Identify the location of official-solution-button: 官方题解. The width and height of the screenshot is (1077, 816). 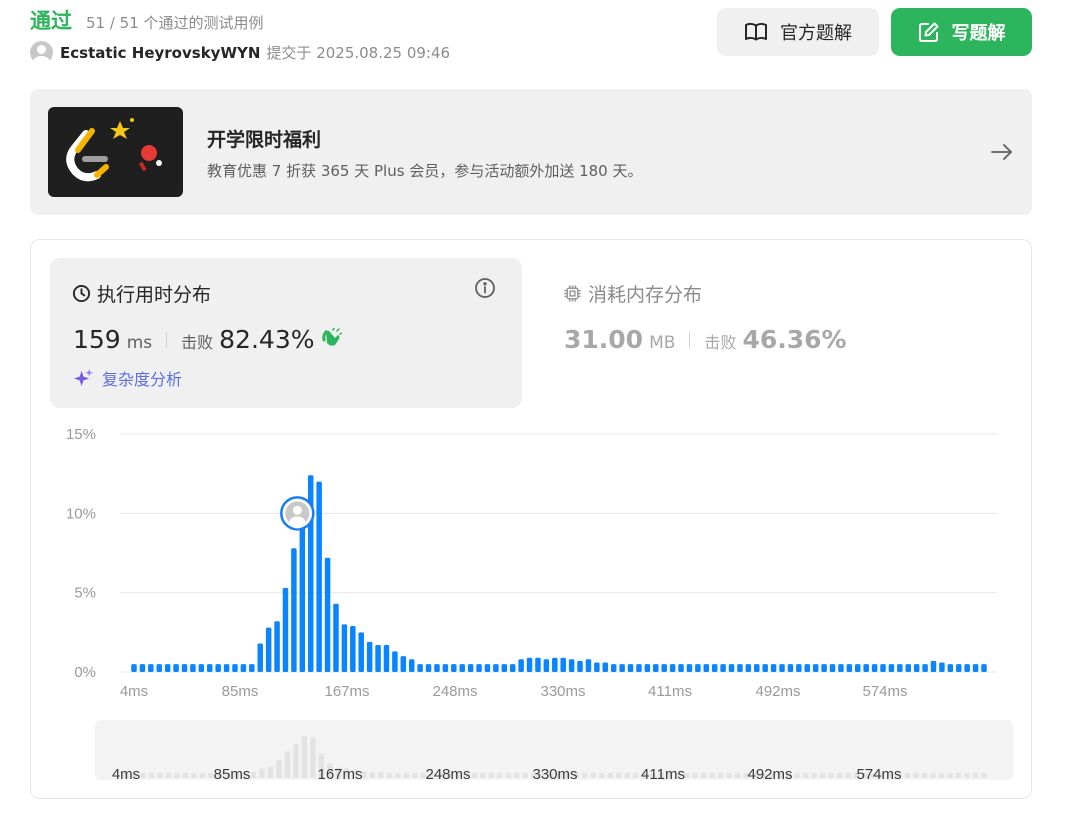
(798, 32).